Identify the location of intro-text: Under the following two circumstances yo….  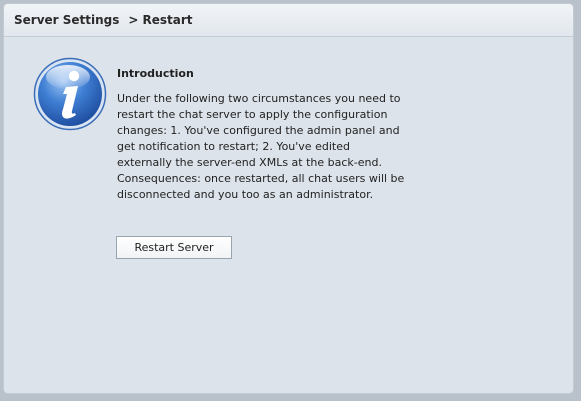
(261, 146).